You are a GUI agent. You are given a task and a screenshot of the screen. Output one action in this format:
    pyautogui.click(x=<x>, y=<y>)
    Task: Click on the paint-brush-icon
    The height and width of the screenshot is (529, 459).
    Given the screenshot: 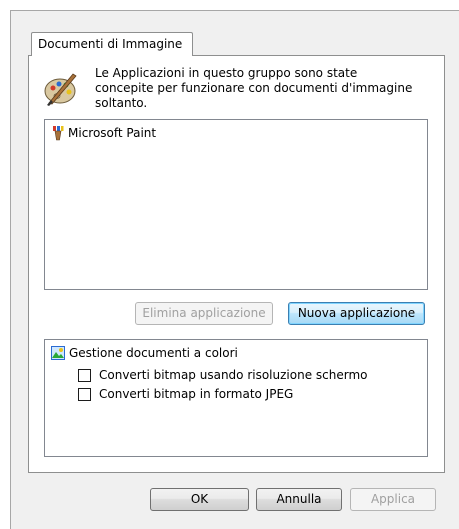 What is the action you would take?
    pyautogui.click(x=58, y=133)
    